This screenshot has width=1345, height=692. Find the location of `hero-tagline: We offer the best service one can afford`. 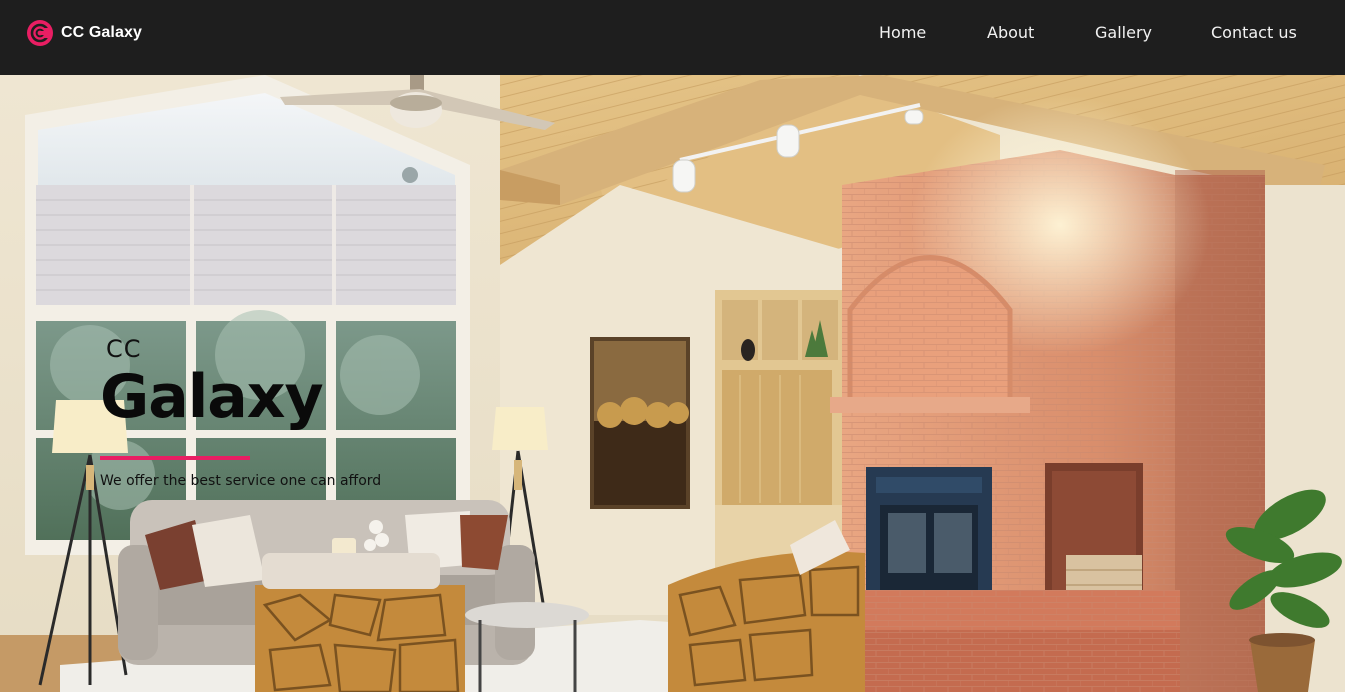

hero-tagline: We offer the best service one can afford is located at coordinates (241, 481).